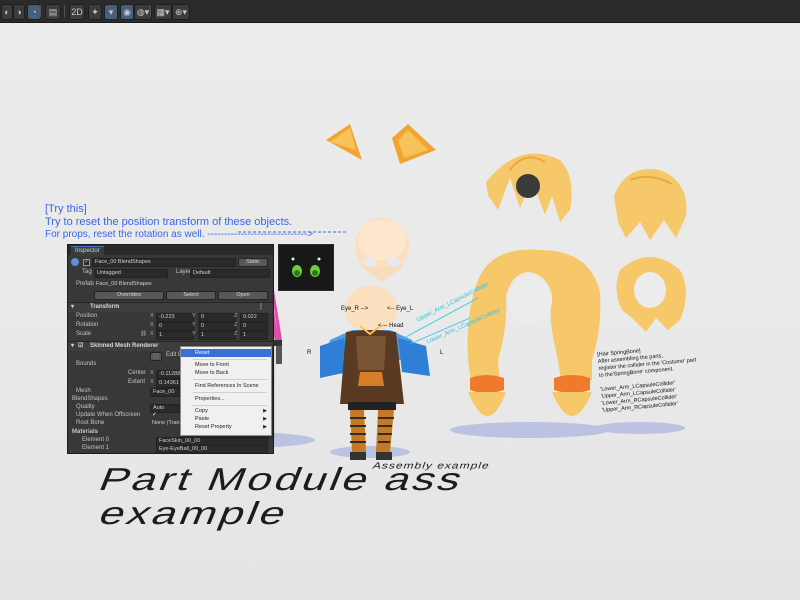  I want to click on root-bone-label: Root Bone, so click(90, 423).